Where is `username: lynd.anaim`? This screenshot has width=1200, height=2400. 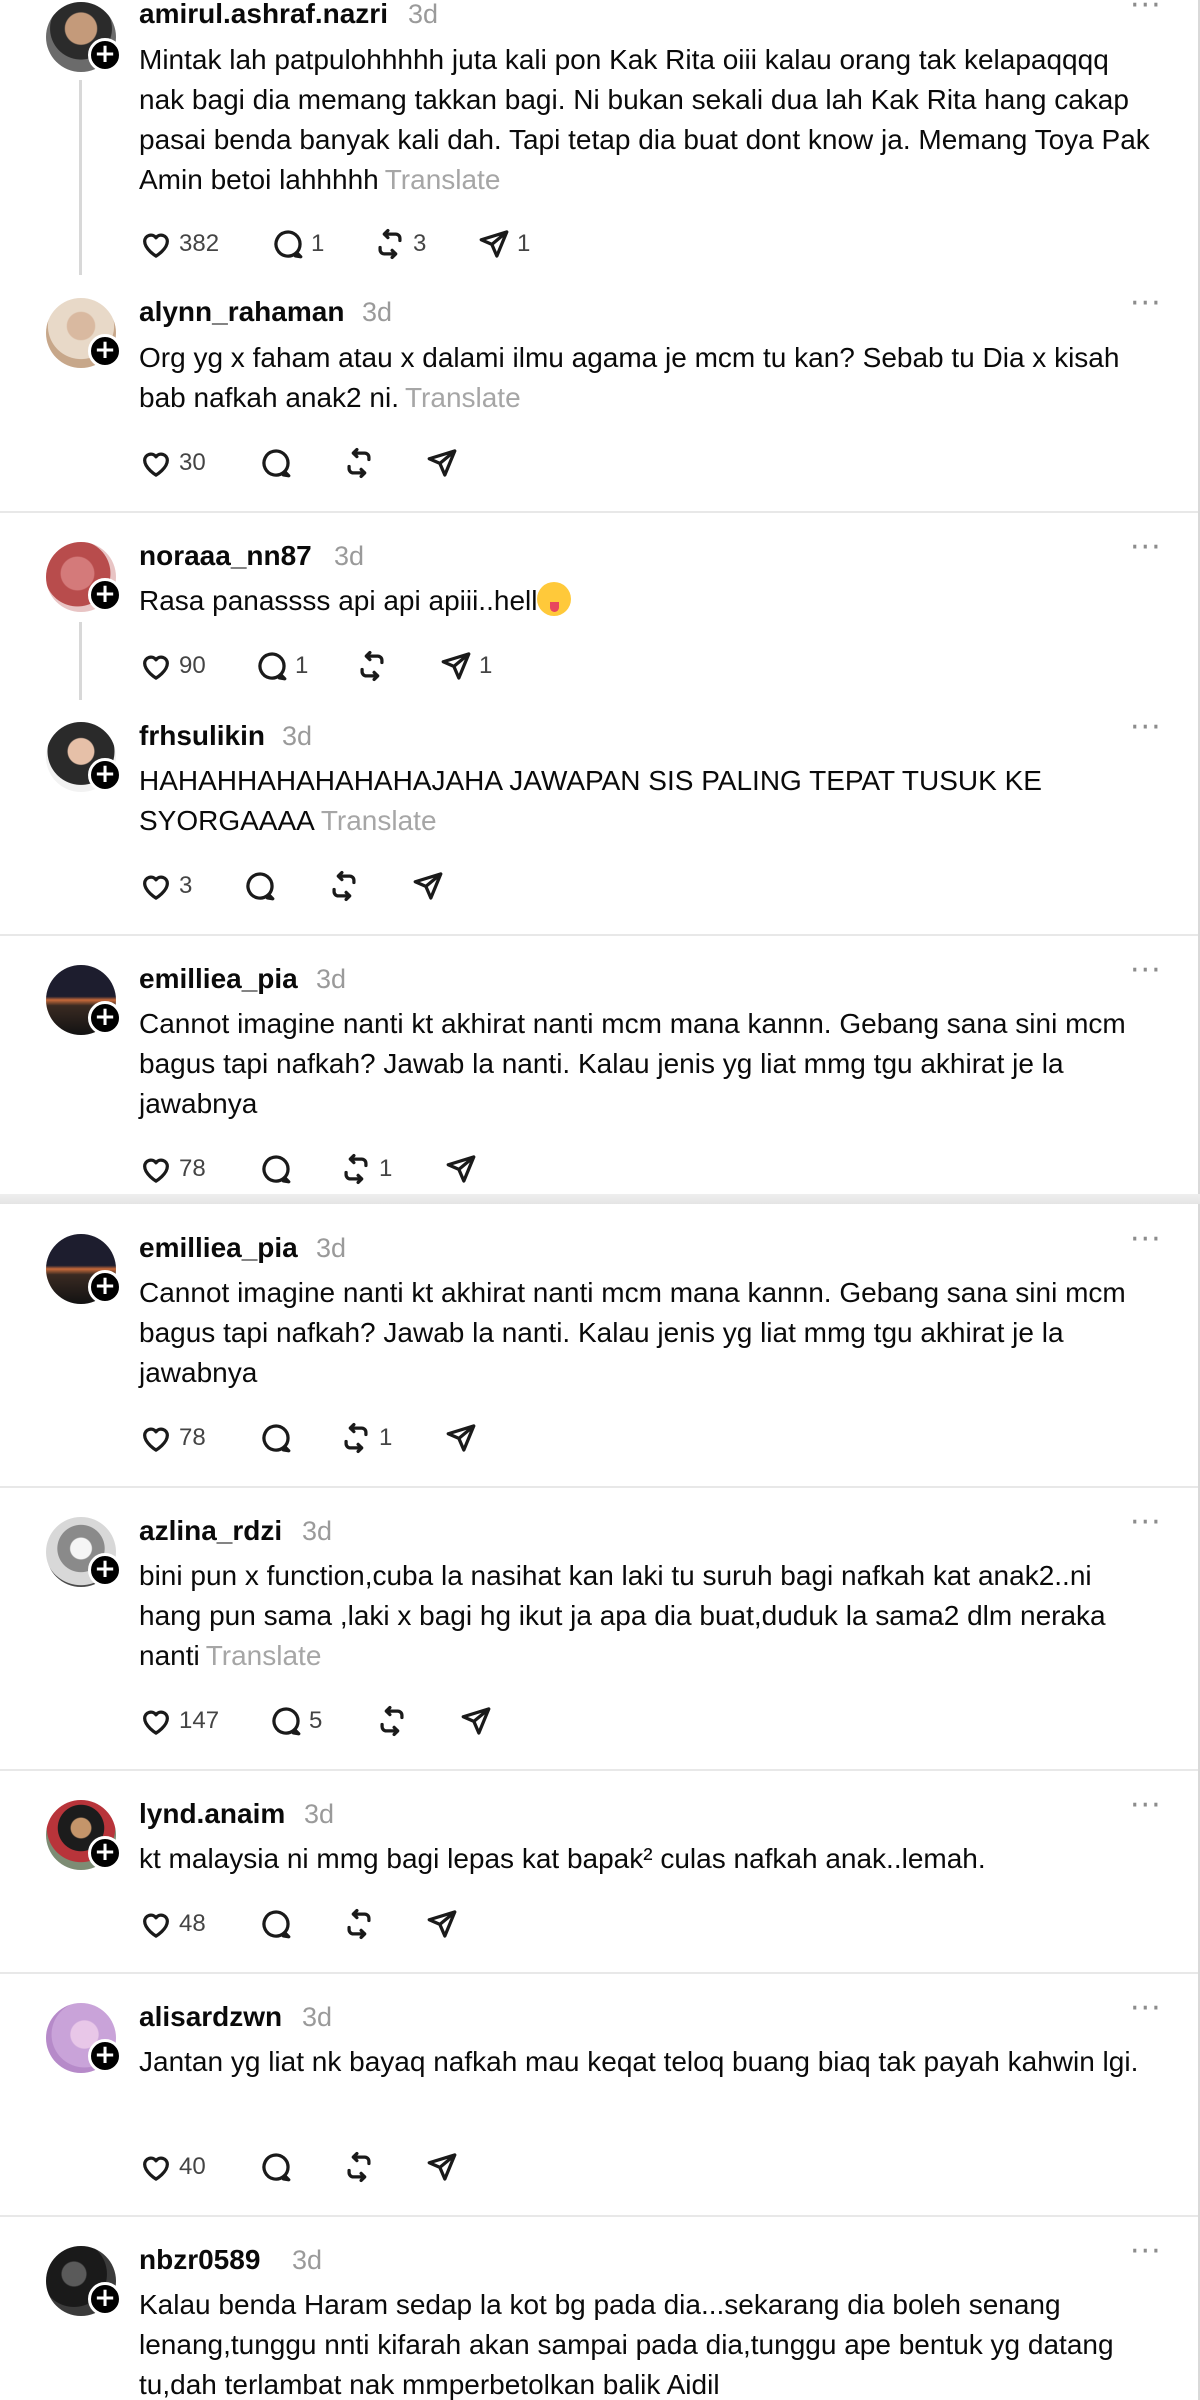
username: lynd.anaim is located at coordinates (212, 1814).